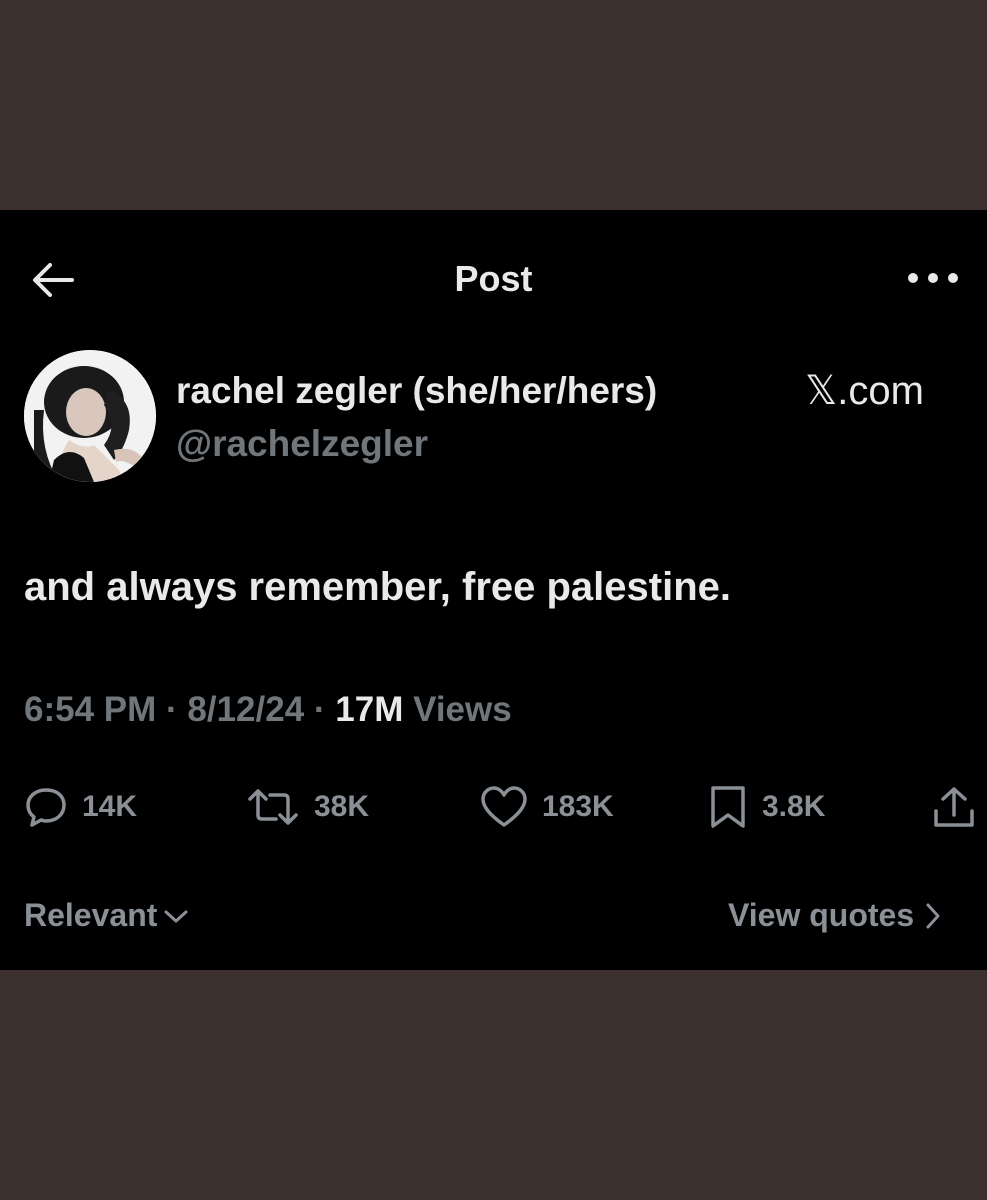 The height and width of the screenshot is (1200, 987). I want to click on share-button, so click(954, 807).